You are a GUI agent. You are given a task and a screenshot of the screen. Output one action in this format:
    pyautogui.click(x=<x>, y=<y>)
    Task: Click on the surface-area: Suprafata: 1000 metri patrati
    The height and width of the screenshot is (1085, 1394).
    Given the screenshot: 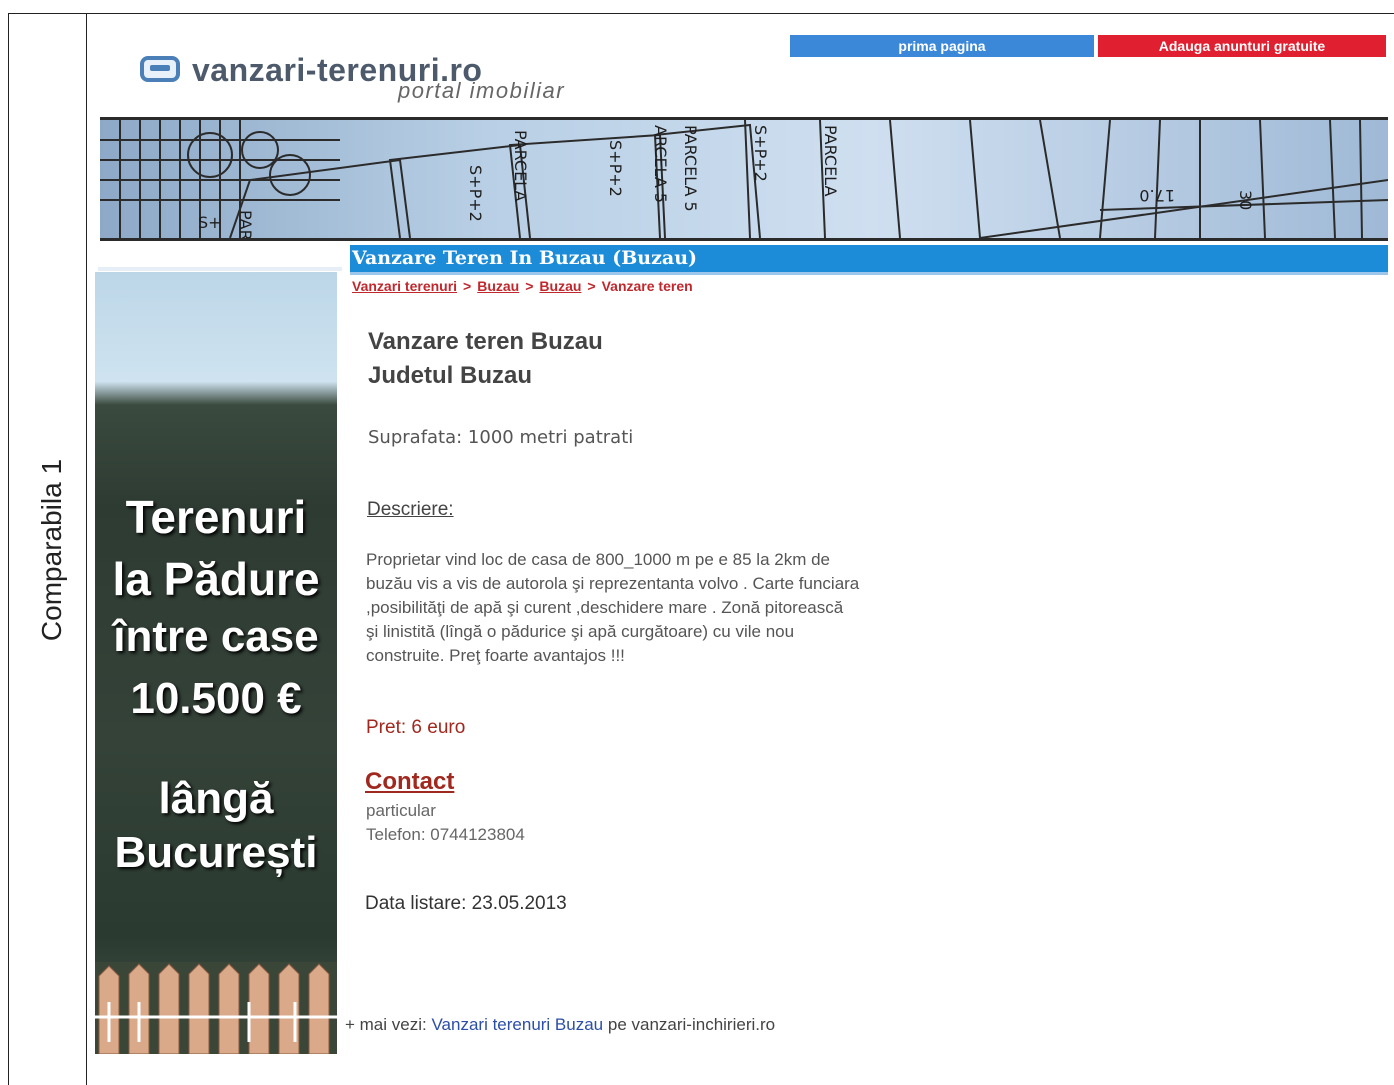 What is the action you would take?
    pyautogui.click(x=501, y=437)
    